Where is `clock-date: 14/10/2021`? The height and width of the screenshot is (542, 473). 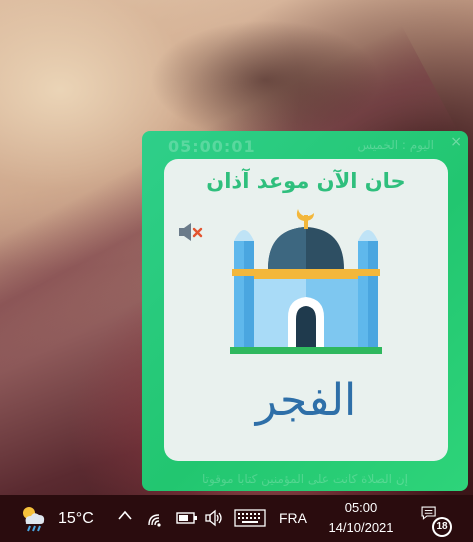 clock-date: 14/10/2021 is located at coordinates (361, 527).